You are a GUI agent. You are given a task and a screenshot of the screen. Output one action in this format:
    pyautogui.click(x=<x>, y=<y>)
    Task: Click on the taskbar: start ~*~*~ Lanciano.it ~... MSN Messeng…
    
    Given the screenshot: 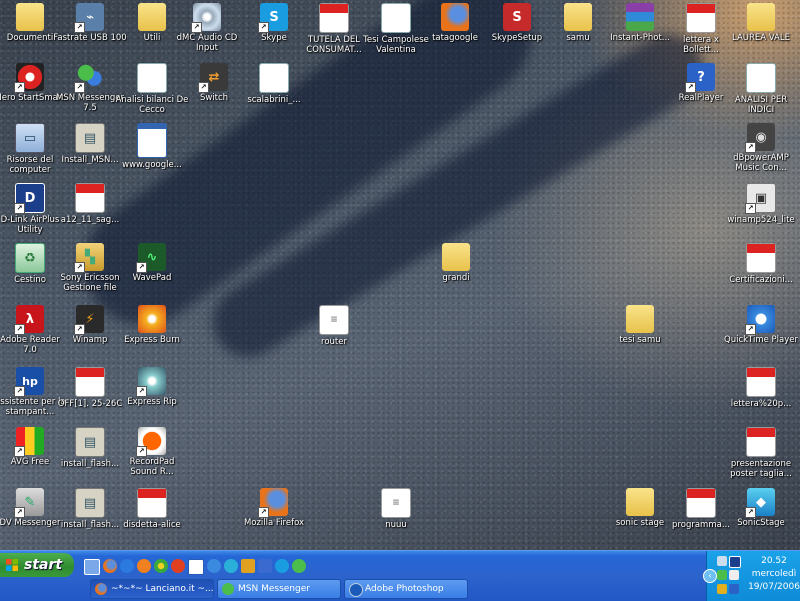 What is the action you would take?
    pyautogui.click(x=400, y=575)
    